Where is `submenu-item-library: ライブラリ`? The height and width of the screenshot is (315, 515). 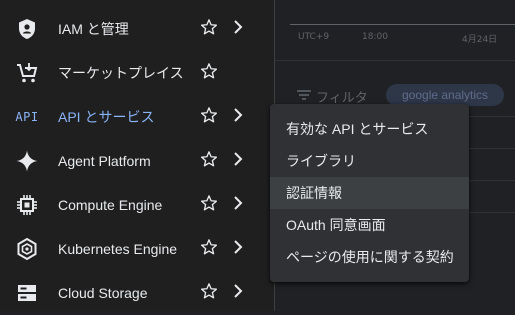
submenu-item-library: ライブラリ is located at coordinates (369, 161).